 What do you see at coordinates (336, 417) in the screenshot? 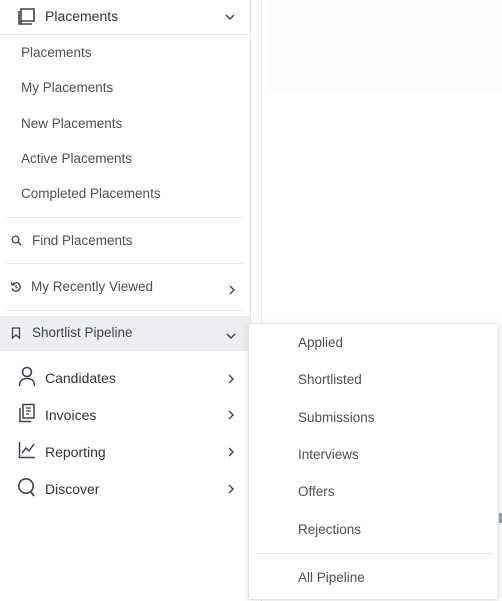
I see `flyout-item-submissions: Submissions` at bounding box center [336, 417].